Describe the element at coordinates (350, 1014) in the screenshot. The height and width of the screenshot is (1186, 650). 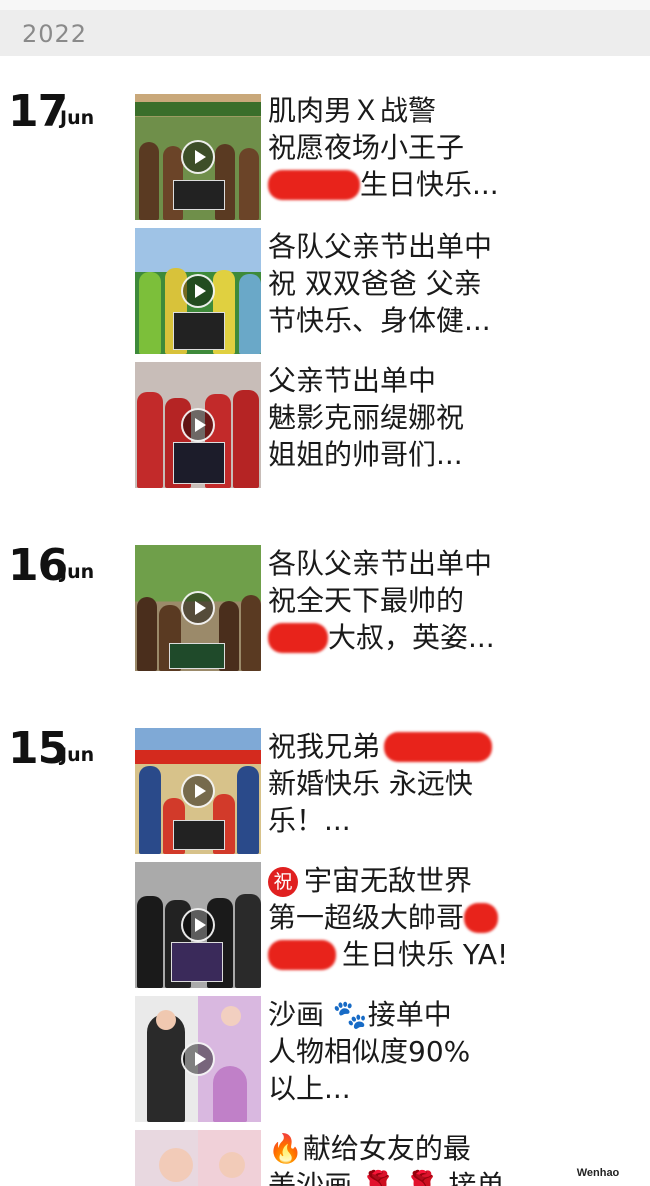
I see `paw-prints-icon: 🐾` at that location.